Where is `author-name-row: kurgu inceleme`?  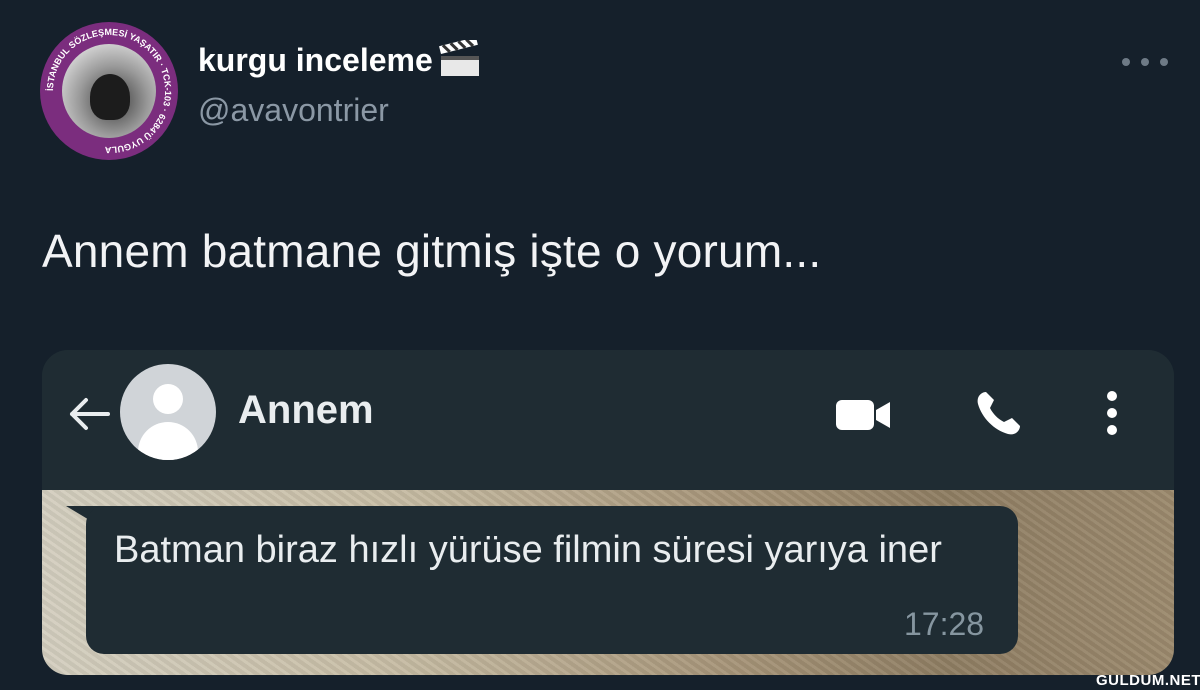
author-name-row: kurgu inceleme is located at coordinates (341, 60).